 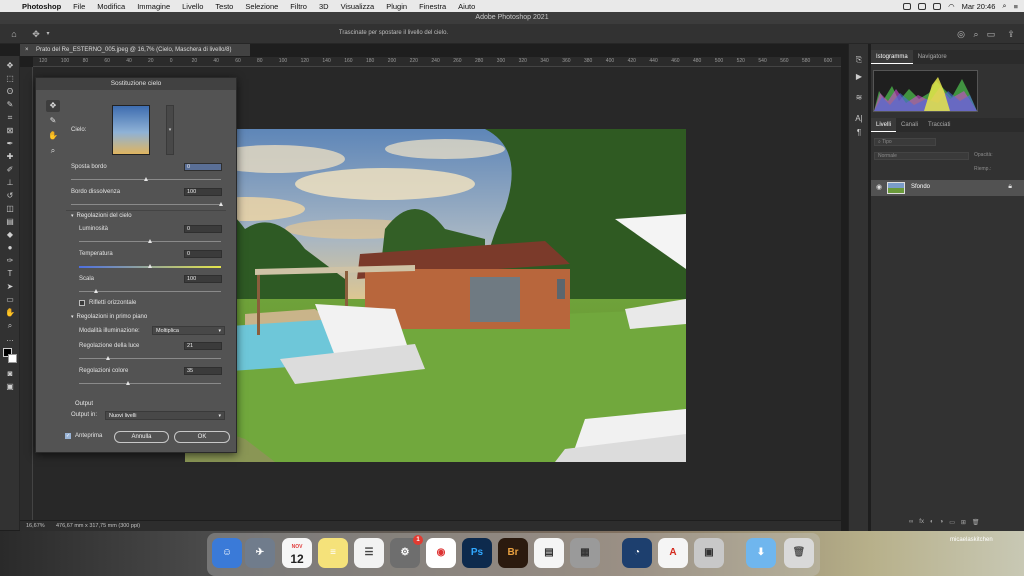 I want to click on frame-tool-icon: ⊠, so click(x=10, y=131).